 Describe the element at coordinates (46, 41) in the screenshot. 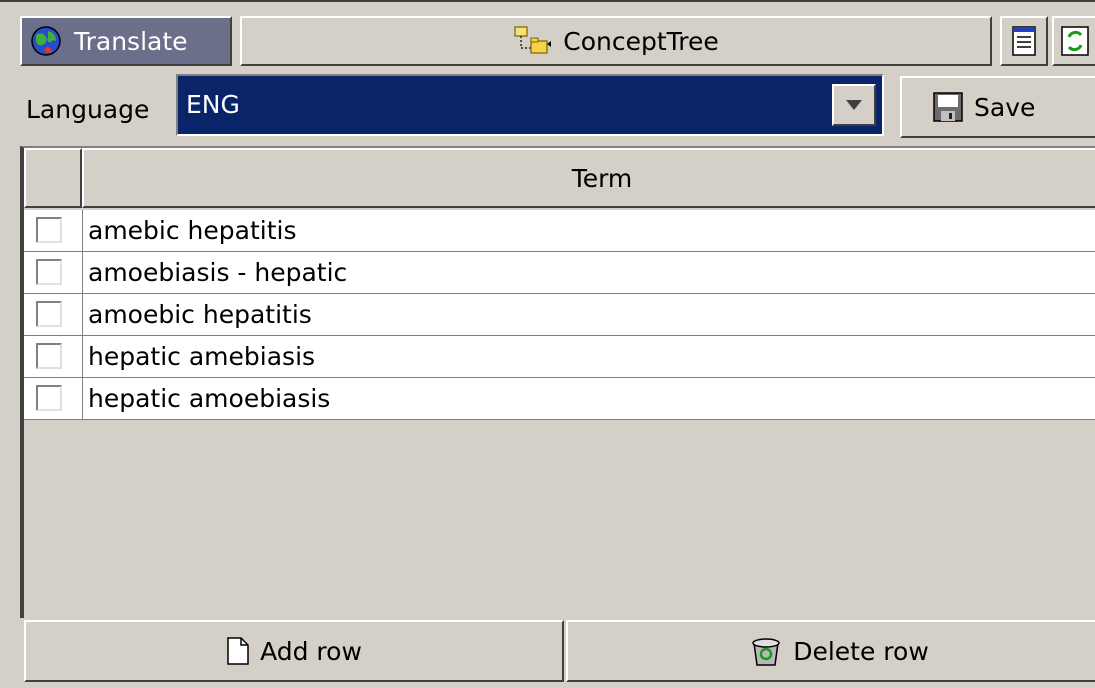

I see `globe-icon` at that location.